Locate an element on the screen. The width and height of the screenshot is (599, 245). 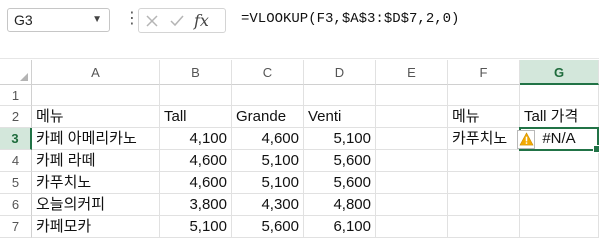
cell-f6 is located at coordinates (484, 205).